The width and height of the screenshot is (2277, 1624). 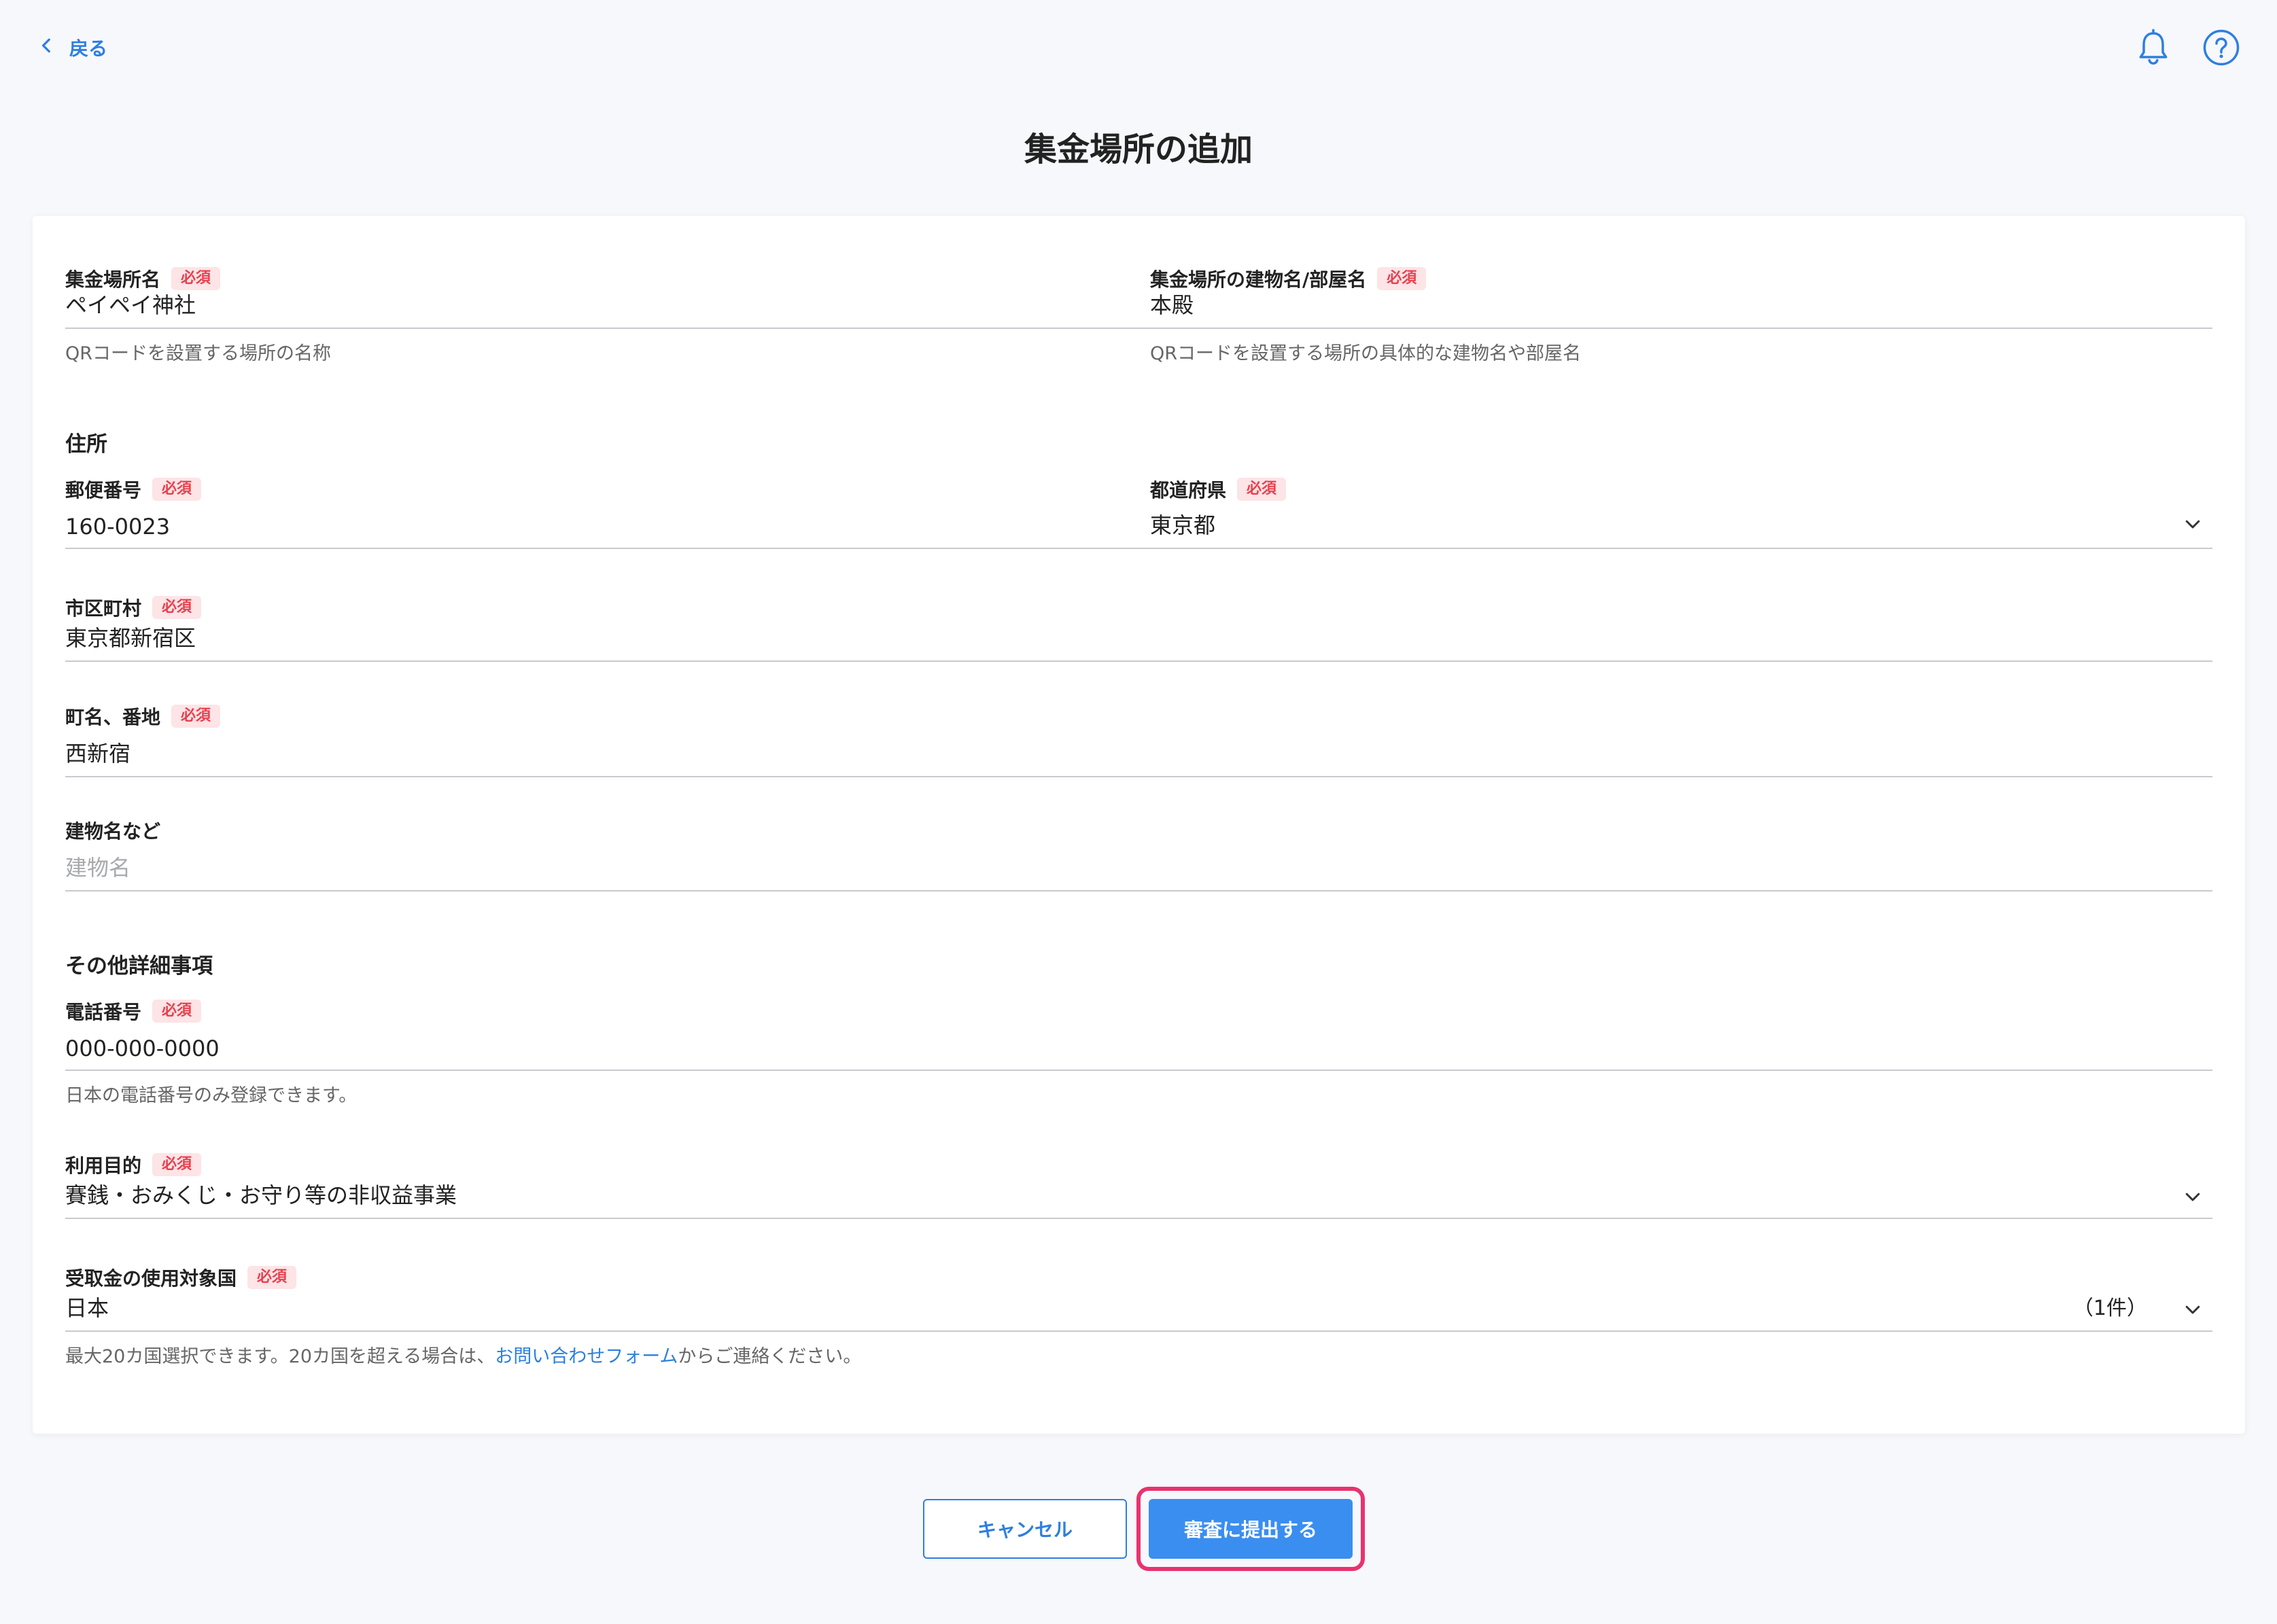 I want to click on purpose-field: 利用目的 必須 賽銭・おみくじ・お守り等の非収益事業, so click(x=1138, y=1185).